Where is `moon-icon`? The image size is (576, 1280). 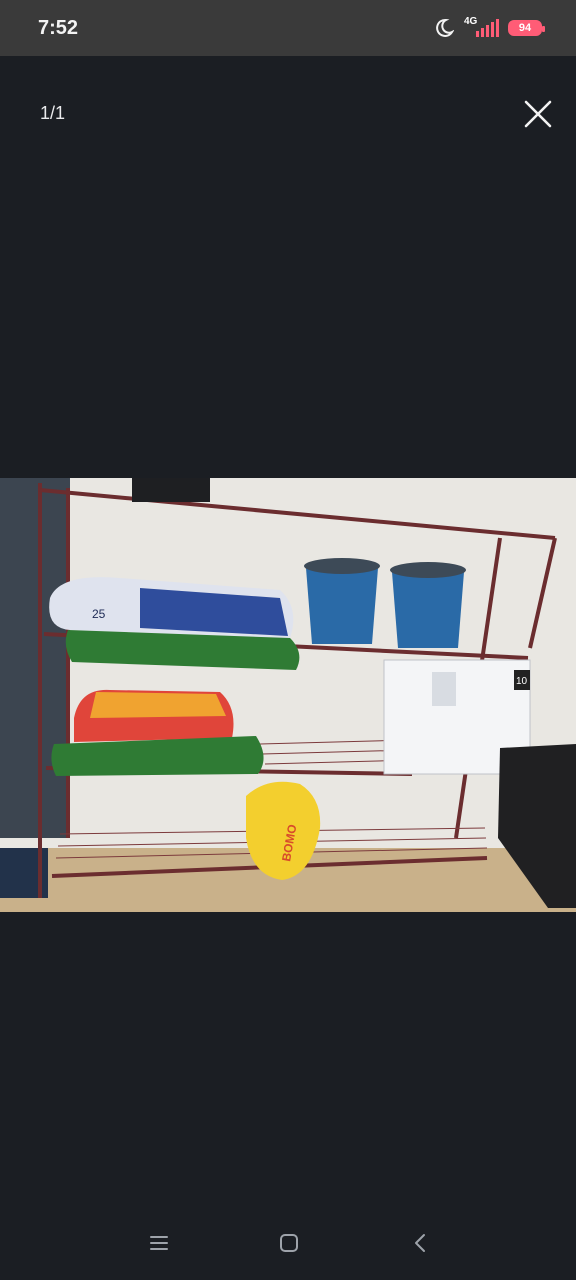 moon-icon is located at coordinates (445, 27).